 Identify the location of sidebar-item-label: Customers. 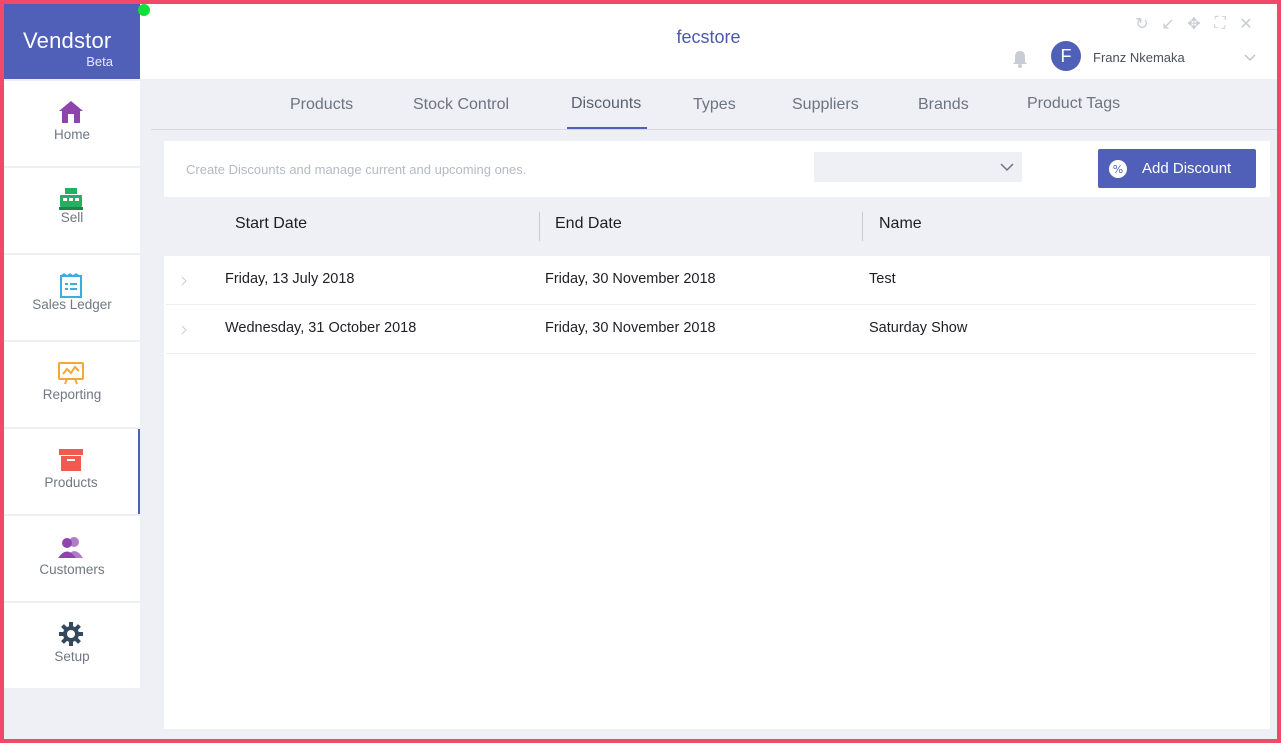
(72, 569).